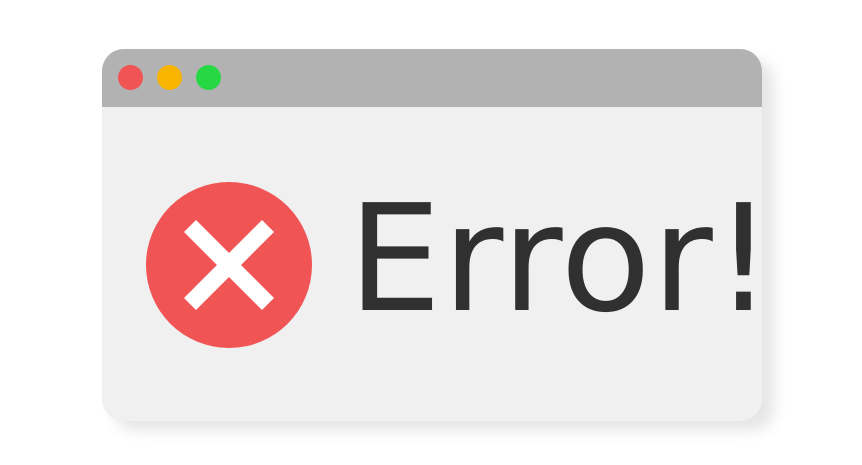 The width and height of the screenshot is (862, 465). I want to click on x-circle-icon, so click(229, 265).